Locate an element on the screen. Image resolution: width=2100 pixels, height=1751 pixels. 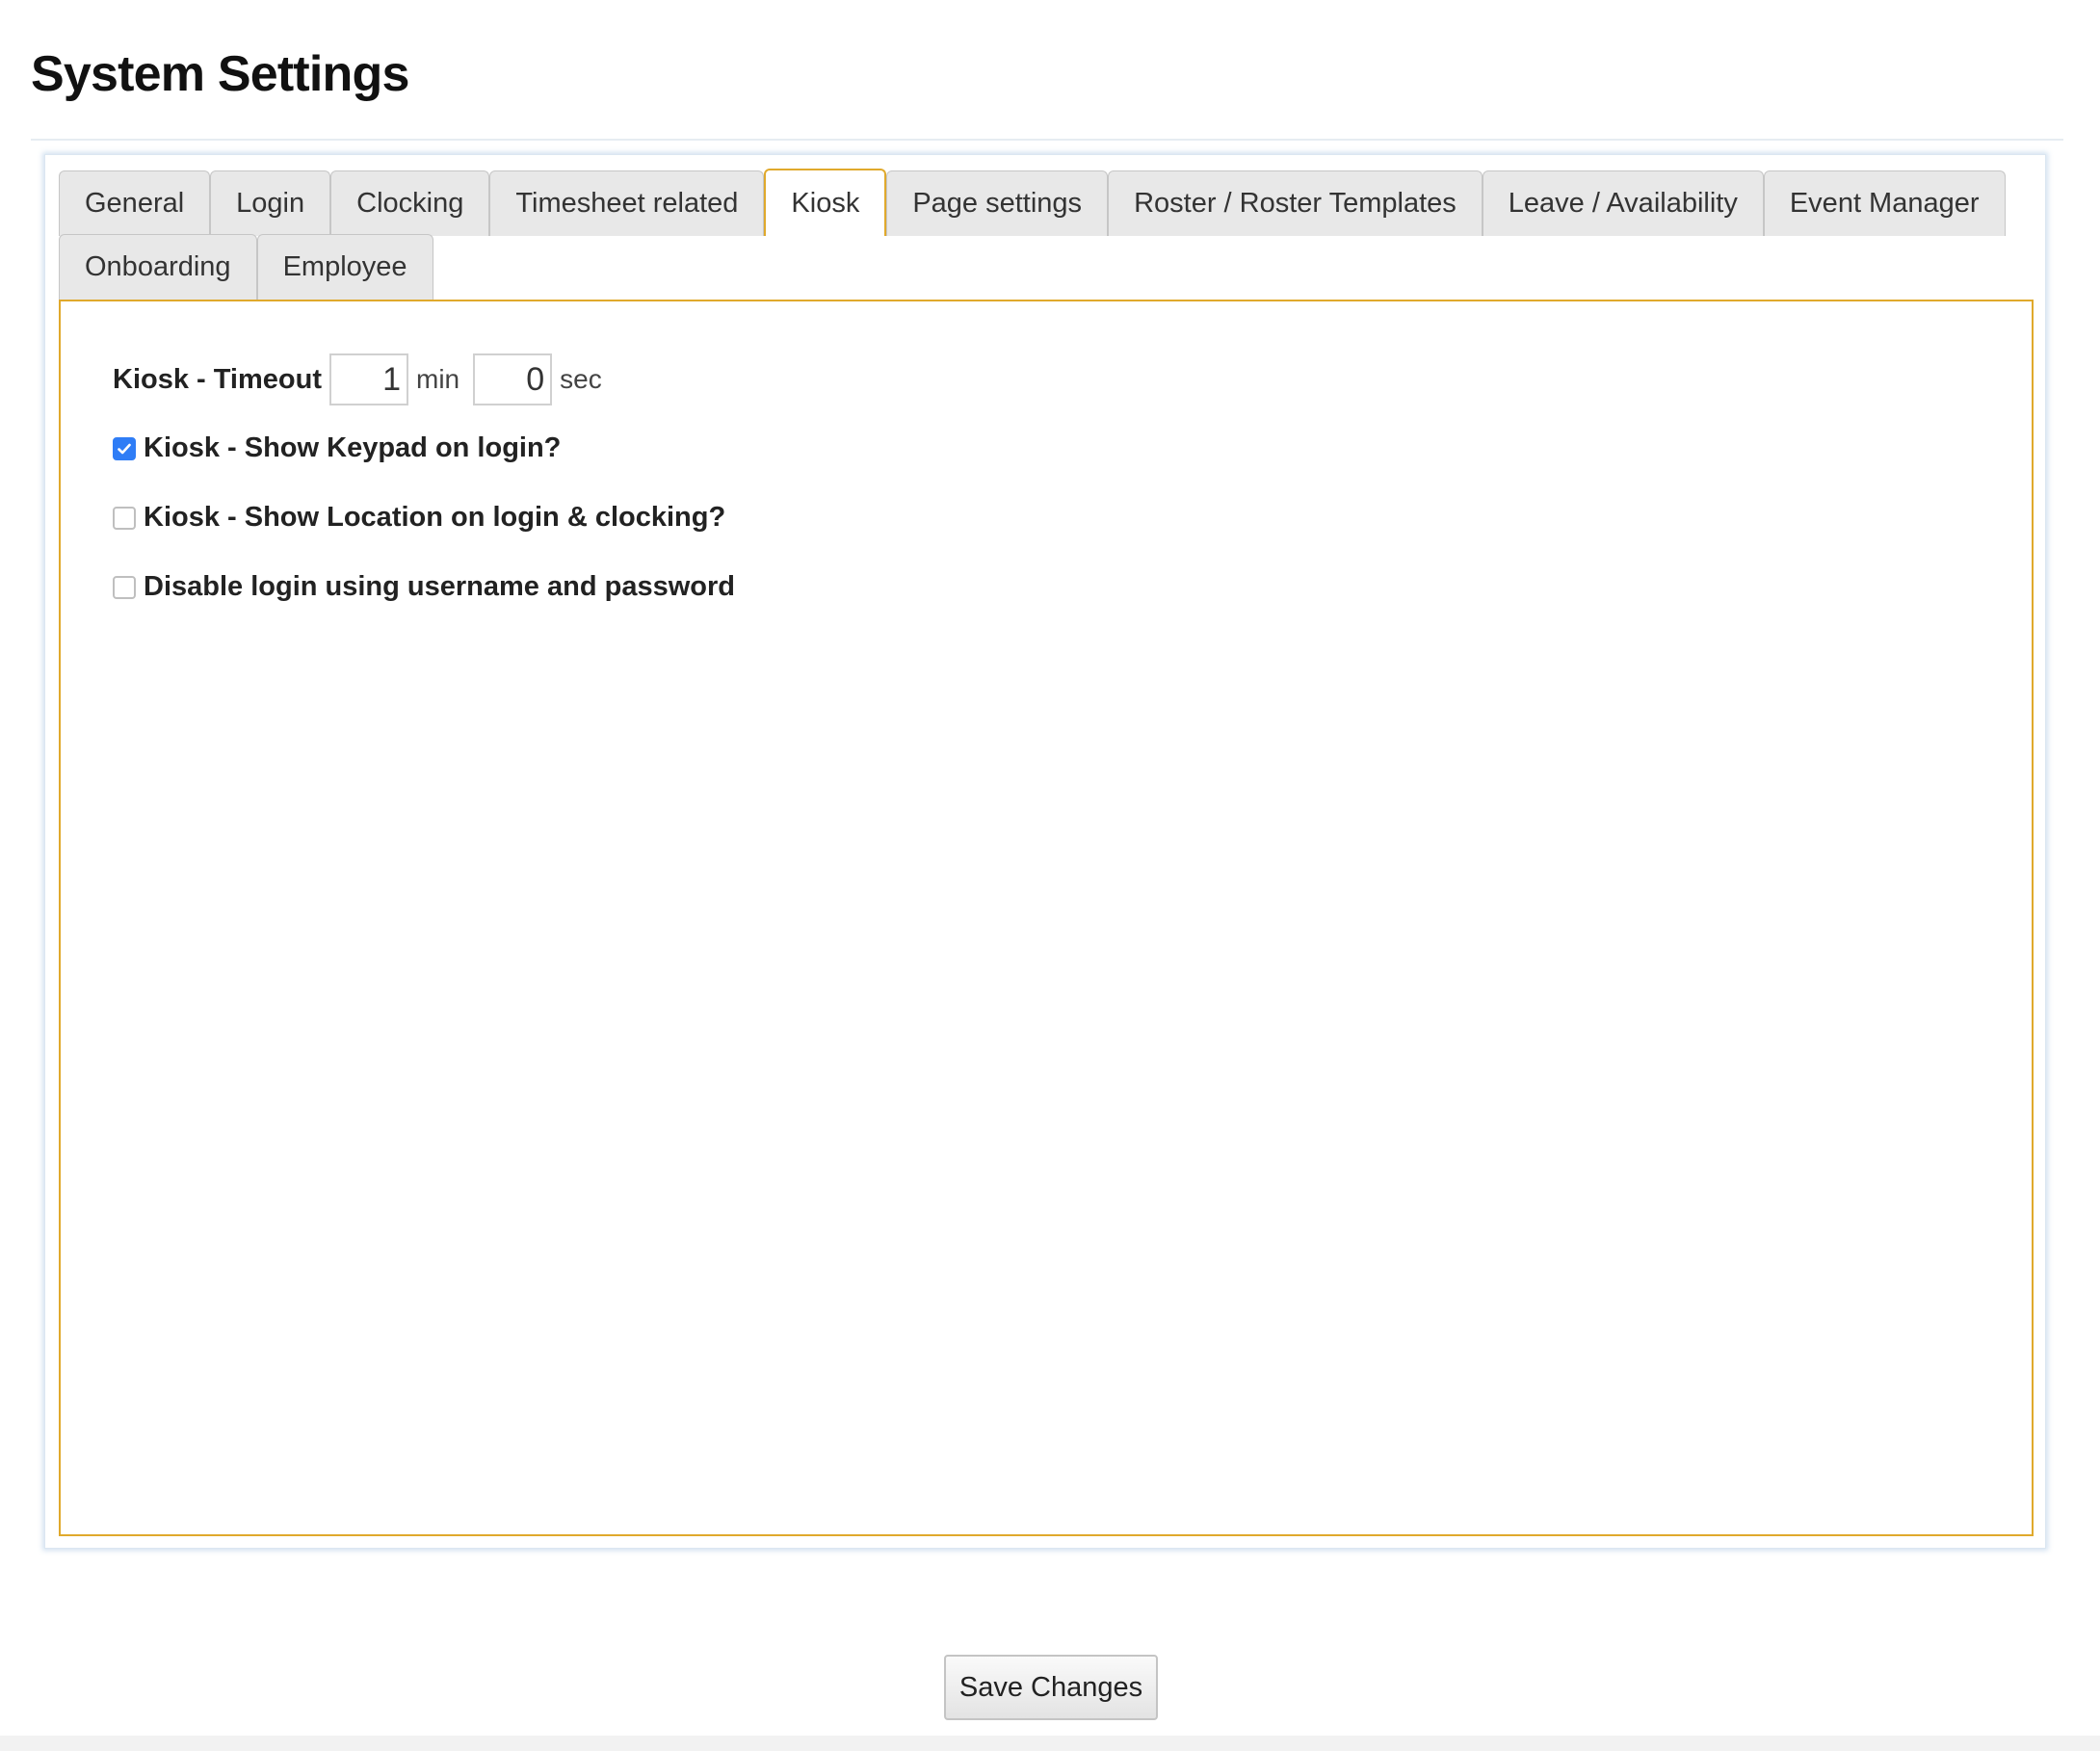
tab-leave-availability: Leave / Availability is located at coordinates (1623, 203).